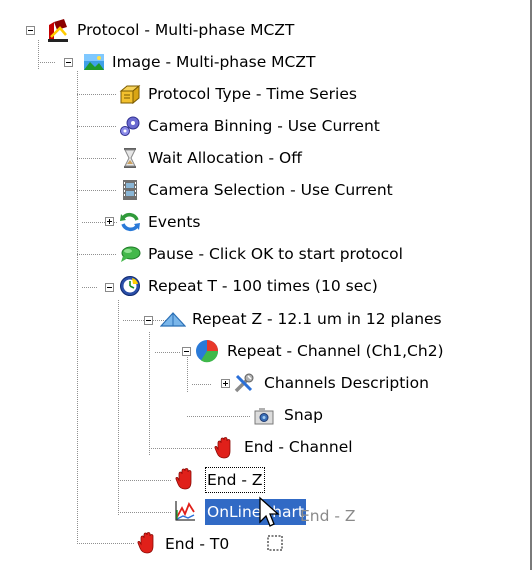 The image size is (532, 570). What do you see at coordinates (130, 222) in the screenshot?
I see `refresh-icon` at bounding box center [130, 222].